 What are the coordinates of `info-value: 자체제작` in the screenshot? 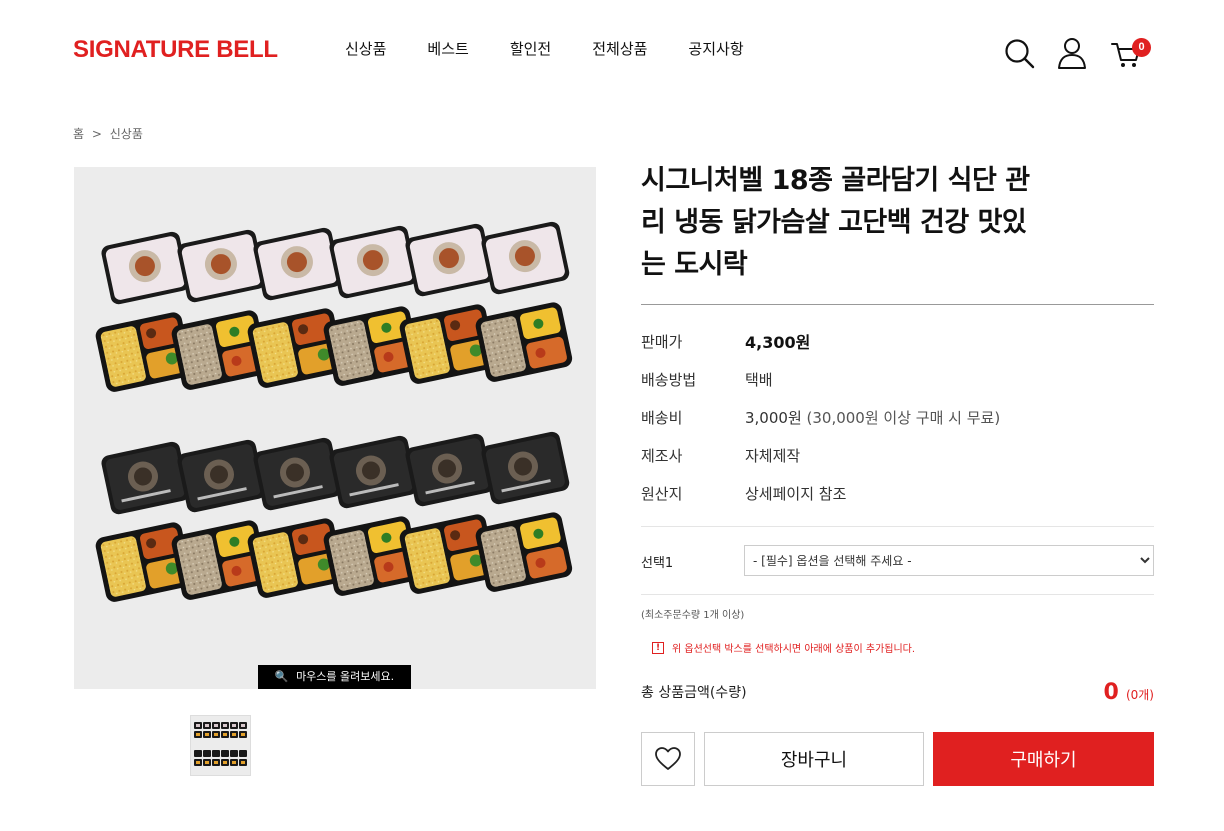 It's located at (773, 455).